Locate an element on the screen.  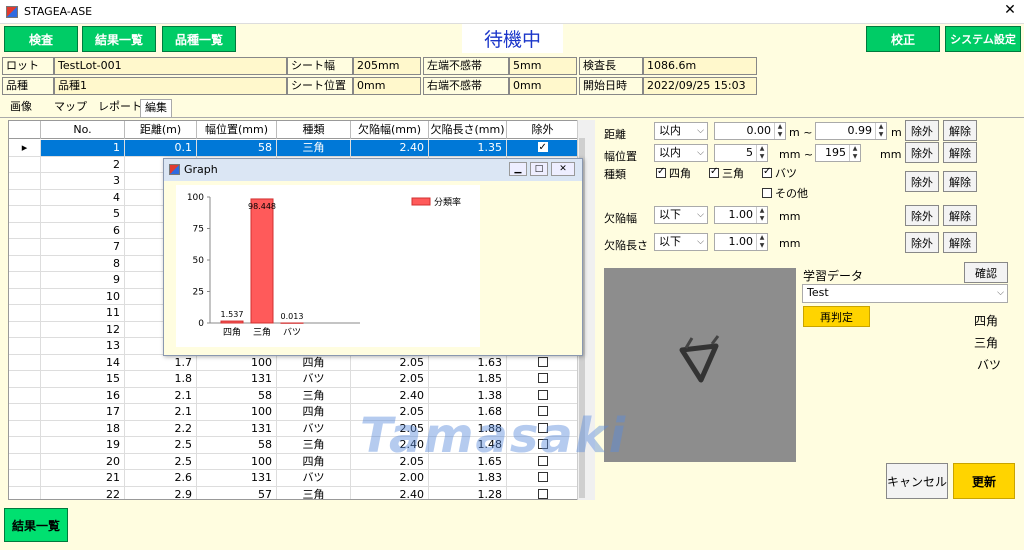
type-exclude-button: 除外 is located at coordinates (922, 181).